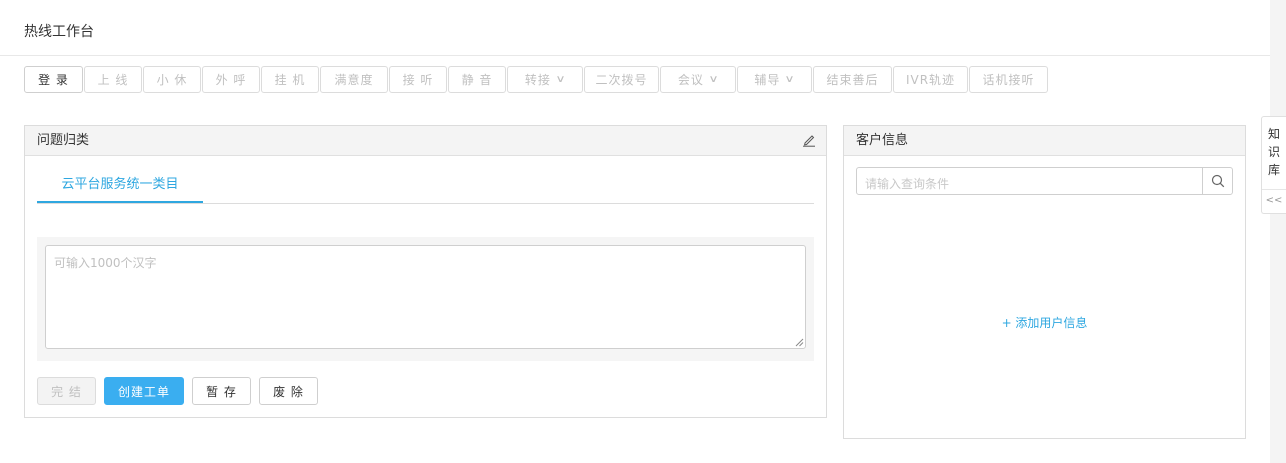  I want to click on page-header: 热线工作台, so click(635, 28).